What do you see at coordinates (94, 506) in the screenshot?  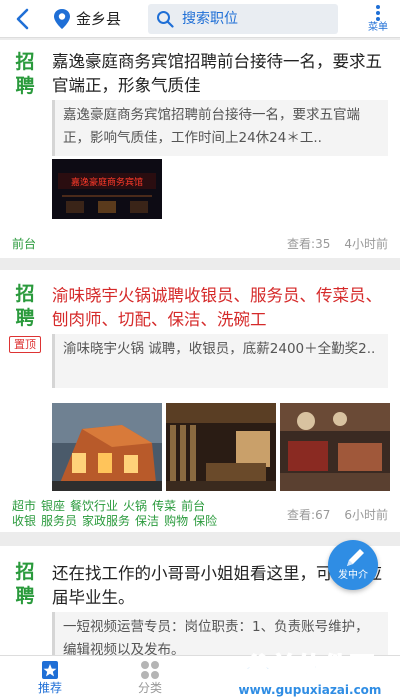 I see `tag-catering: 餐饮行业` at bounding box center [94, 506].